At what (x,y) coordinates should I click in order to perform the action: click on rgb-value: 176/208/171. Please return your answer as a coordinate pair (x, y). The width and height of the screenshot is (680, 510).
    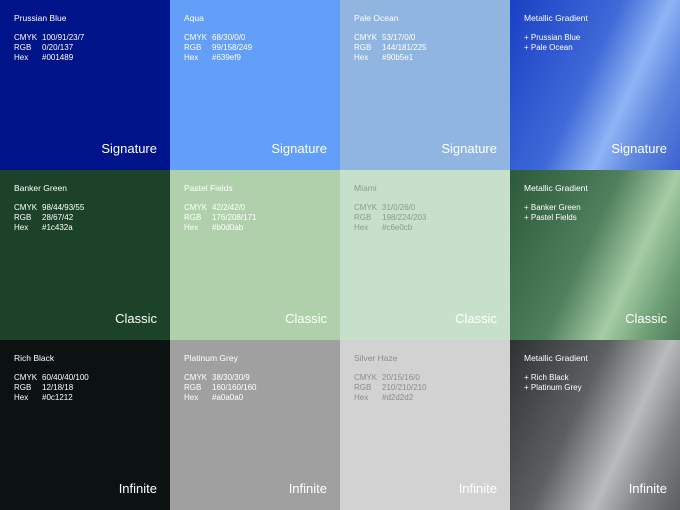
    Looking at the image, I should click on (234, 217).